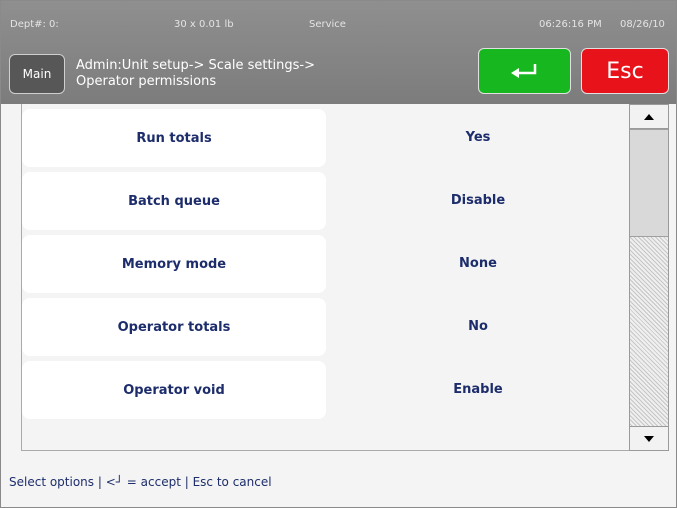 This screenshot has height=508, width=677. What do you see at coordinates (174, 201) in the screenshot?
I see `setting-label: Batch queue` at bounding box center [174, 201].